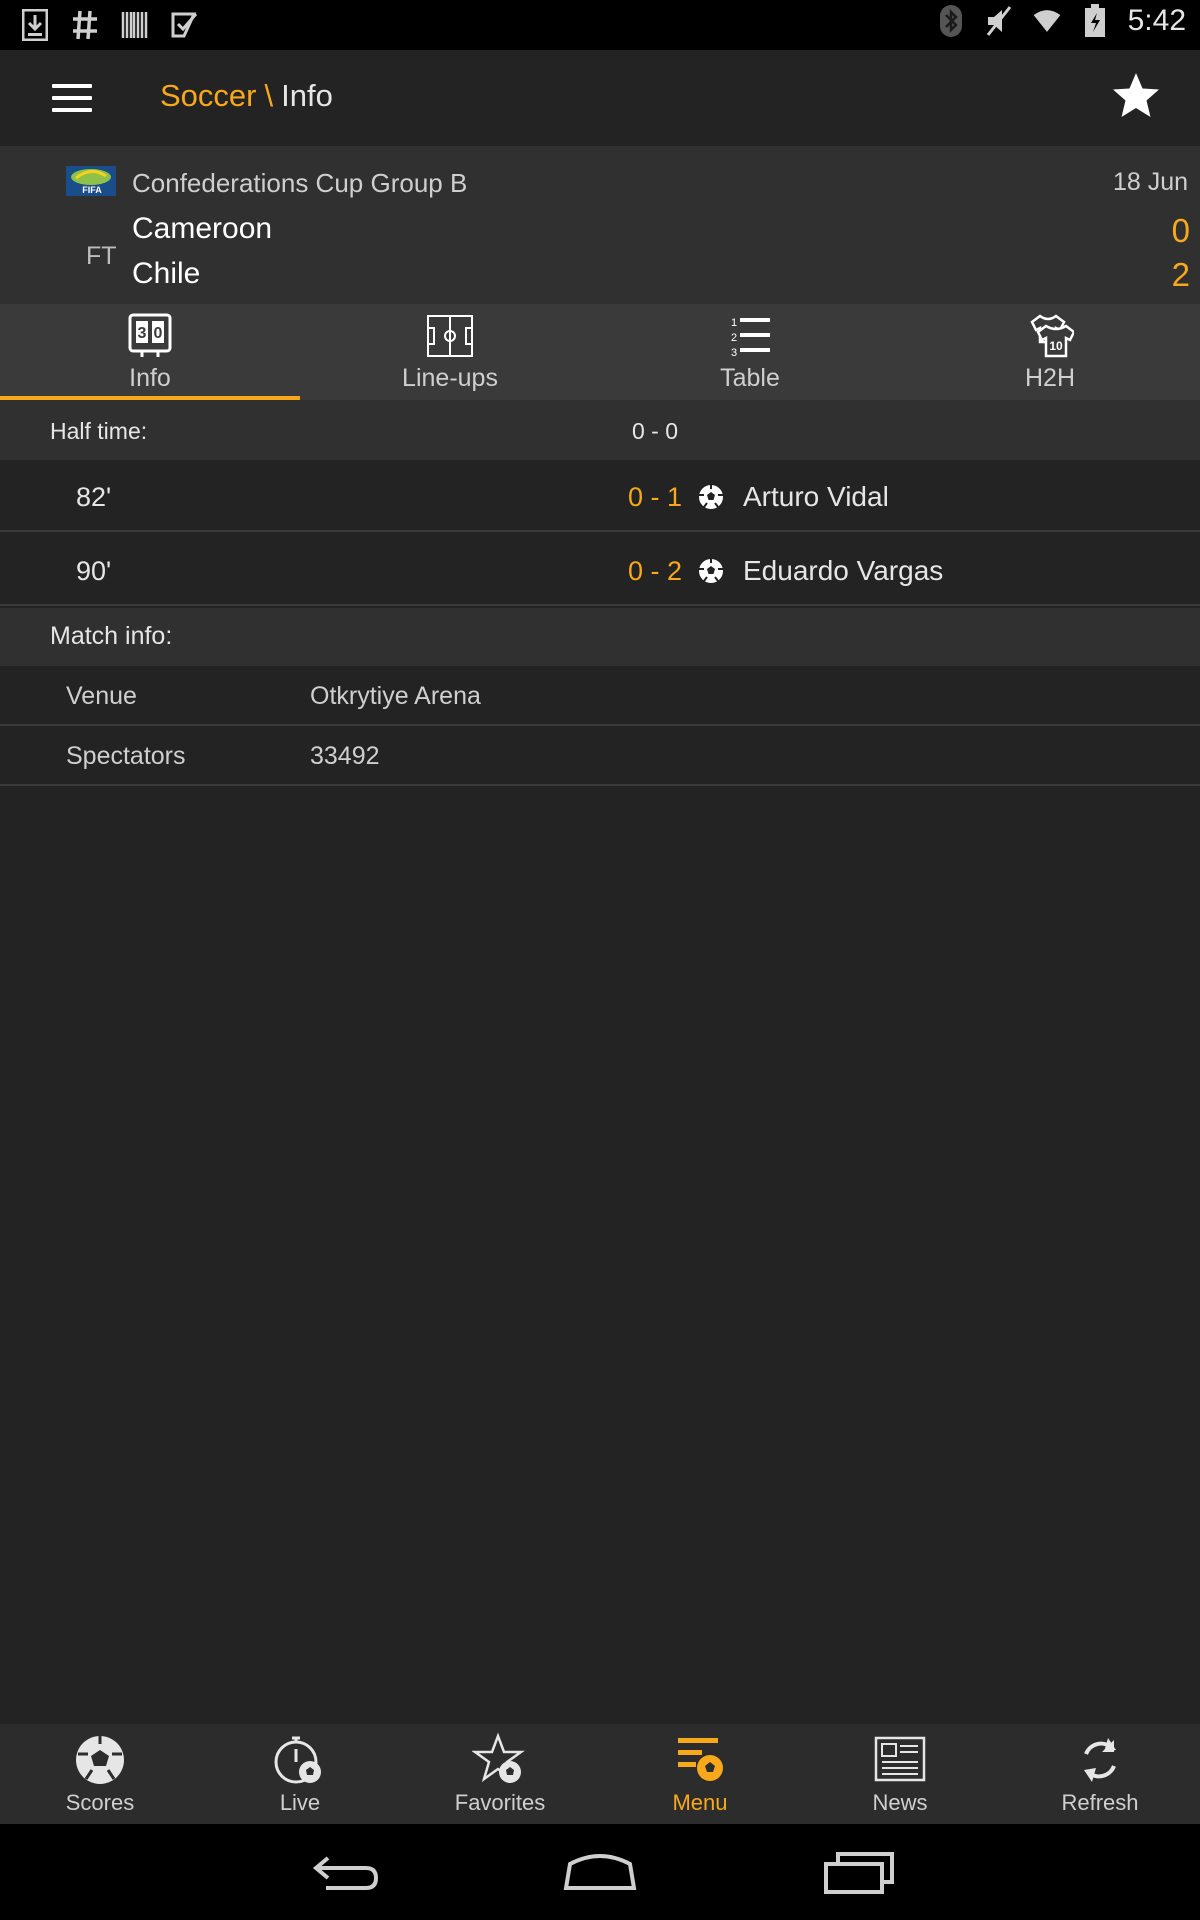 The image size is (1200, 1920). I want to click on breadcrumb: Soccer \ Info, so click(246, 96).